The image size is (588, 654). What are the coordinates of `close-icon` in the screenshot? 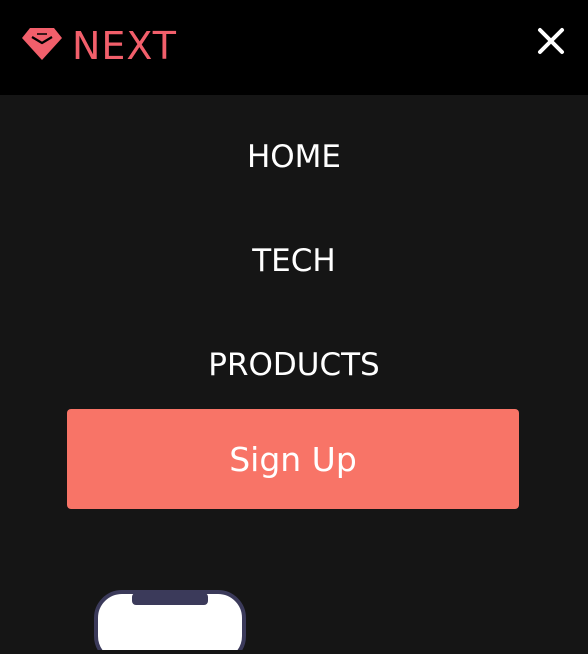 It's located at (551, 41).